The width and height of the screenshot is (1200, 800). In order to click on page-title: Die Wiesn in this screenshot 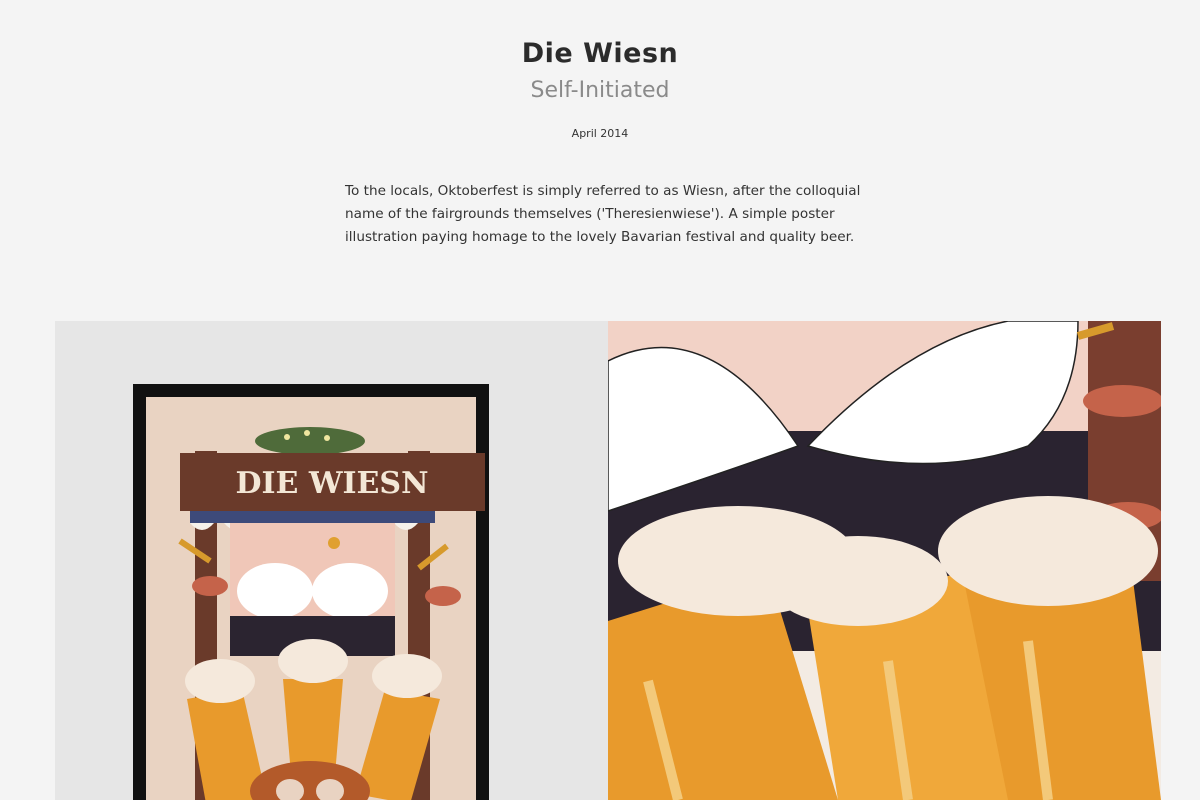, I will do `click(600, 53)`.